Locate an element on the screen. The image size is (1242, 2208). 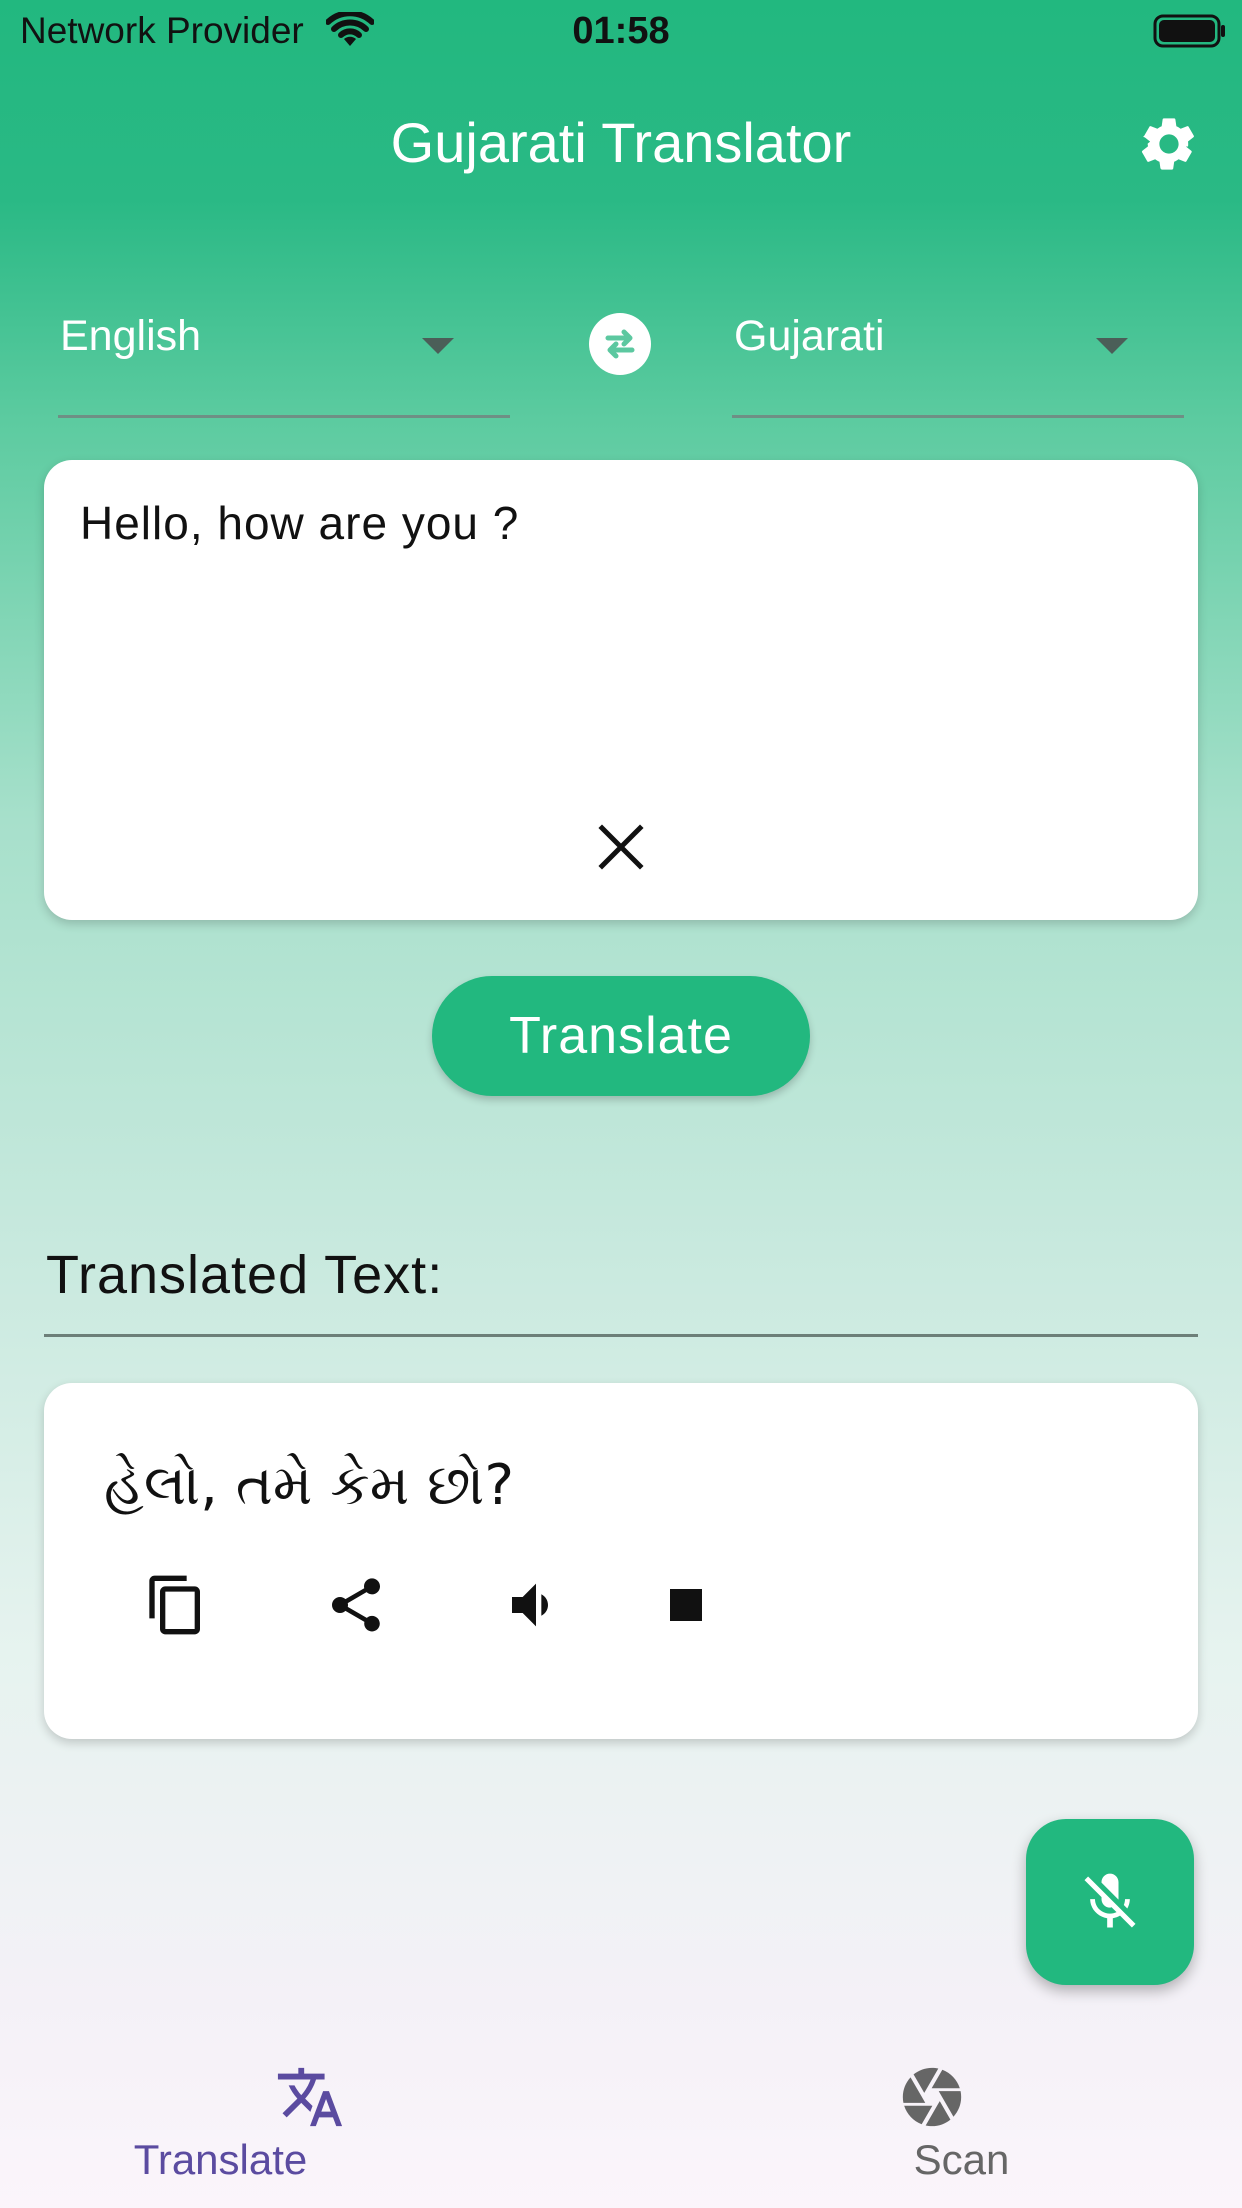
mic-button is located at coordinates (1110, 1902).